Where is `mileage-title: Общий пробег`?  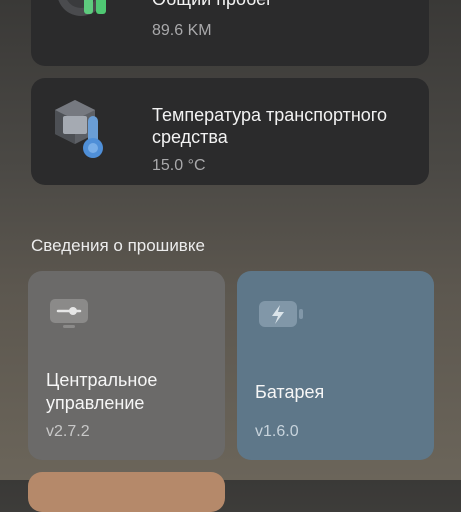
mileage-title: Общий пробег is located at coordinates (212, 5).